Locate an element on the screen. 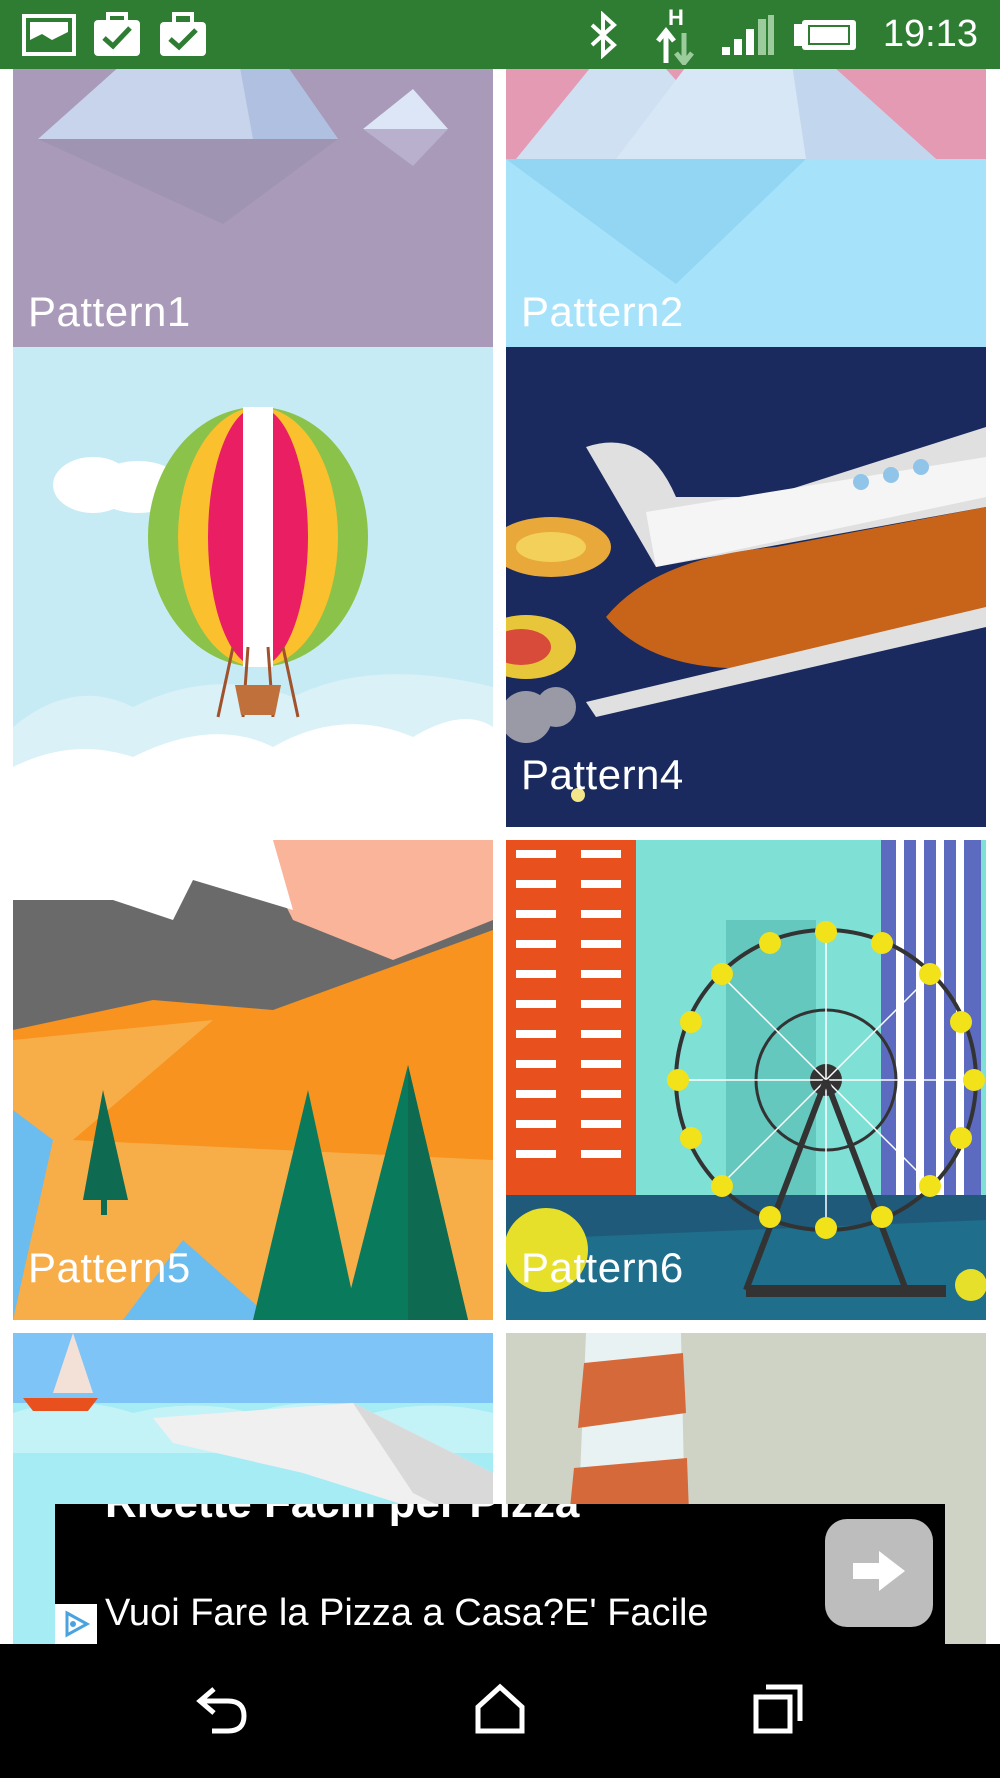 This screenshot has width=1000, height=1778. pattern-tile-2: Pattern2 is located at coordinates (746, 216).